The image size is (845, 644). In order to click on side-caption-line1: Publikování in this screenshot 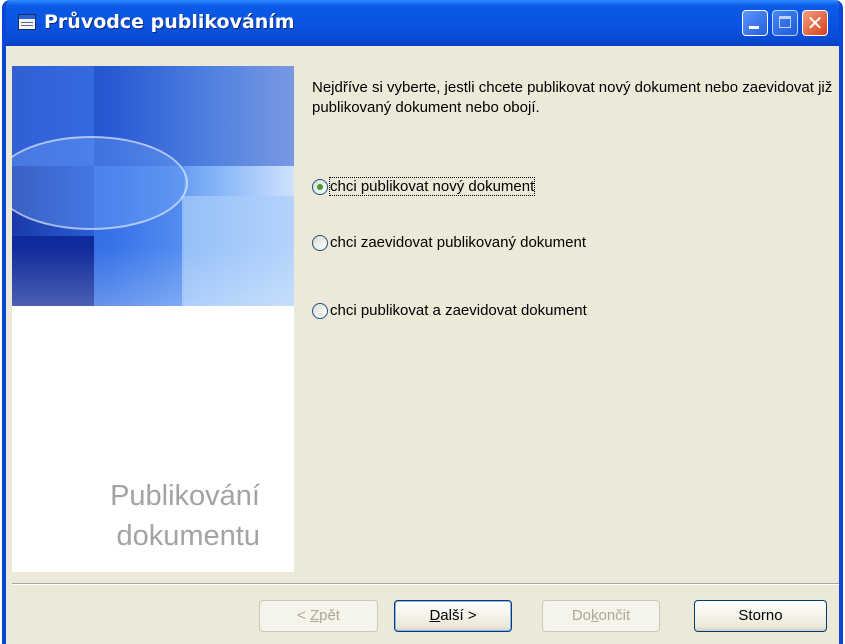, I will do `click(185, 496)`.